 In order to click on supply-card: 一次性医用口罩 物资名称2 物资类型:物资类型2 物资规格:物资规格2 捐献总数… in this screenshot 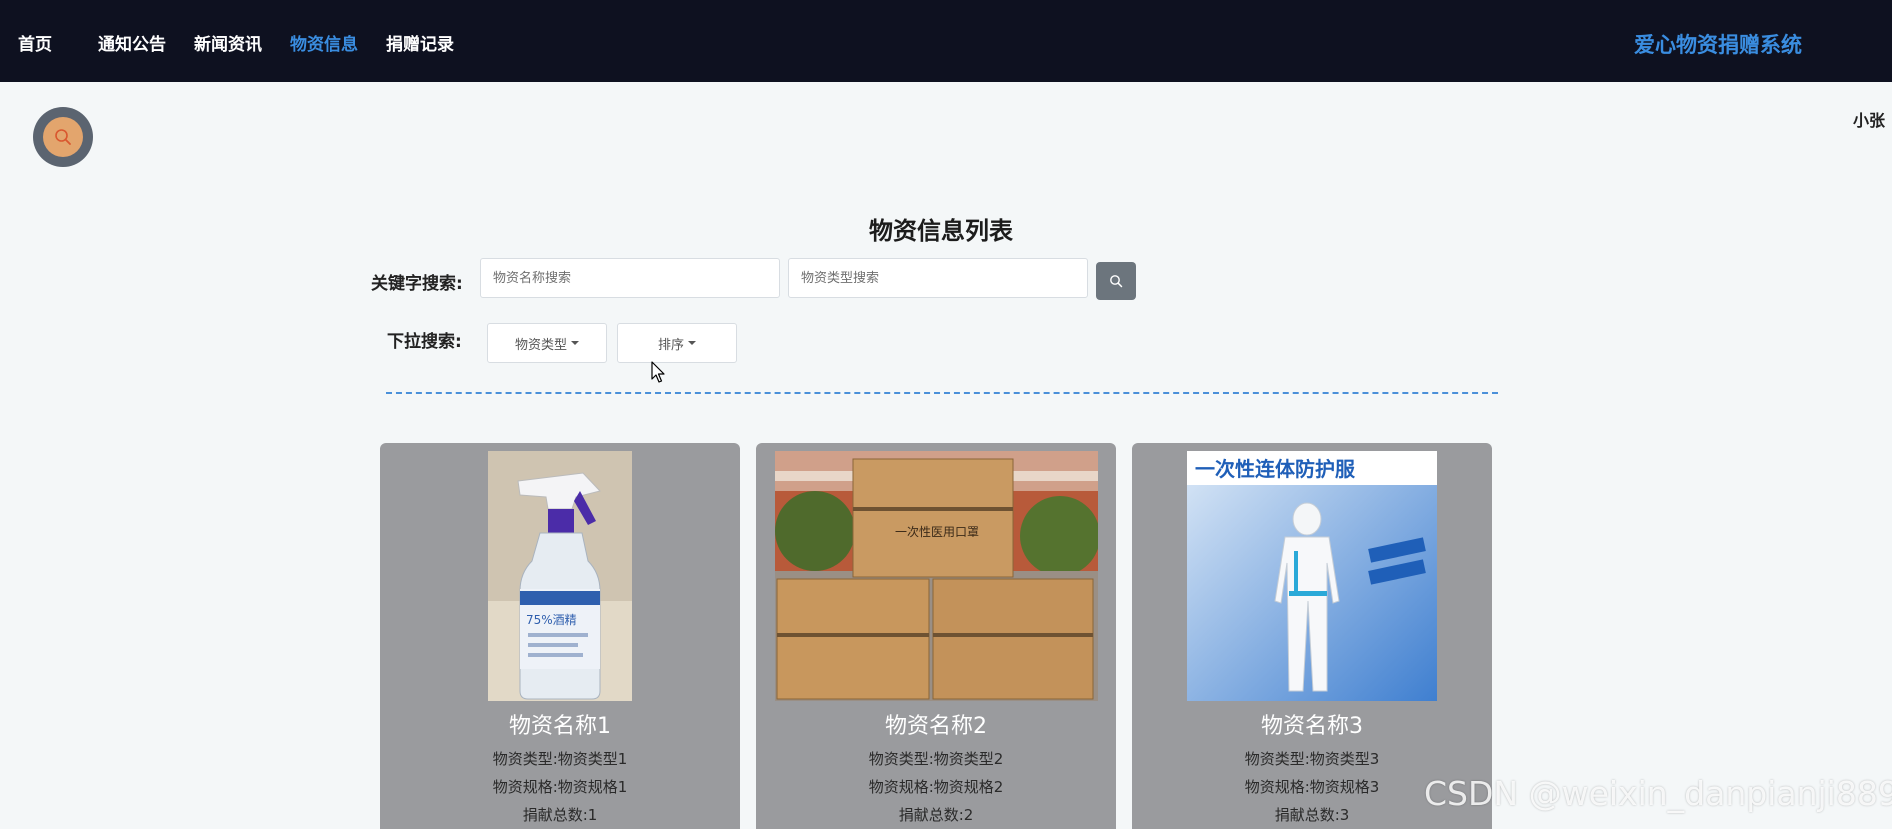, I will do `click(936, 636)`.